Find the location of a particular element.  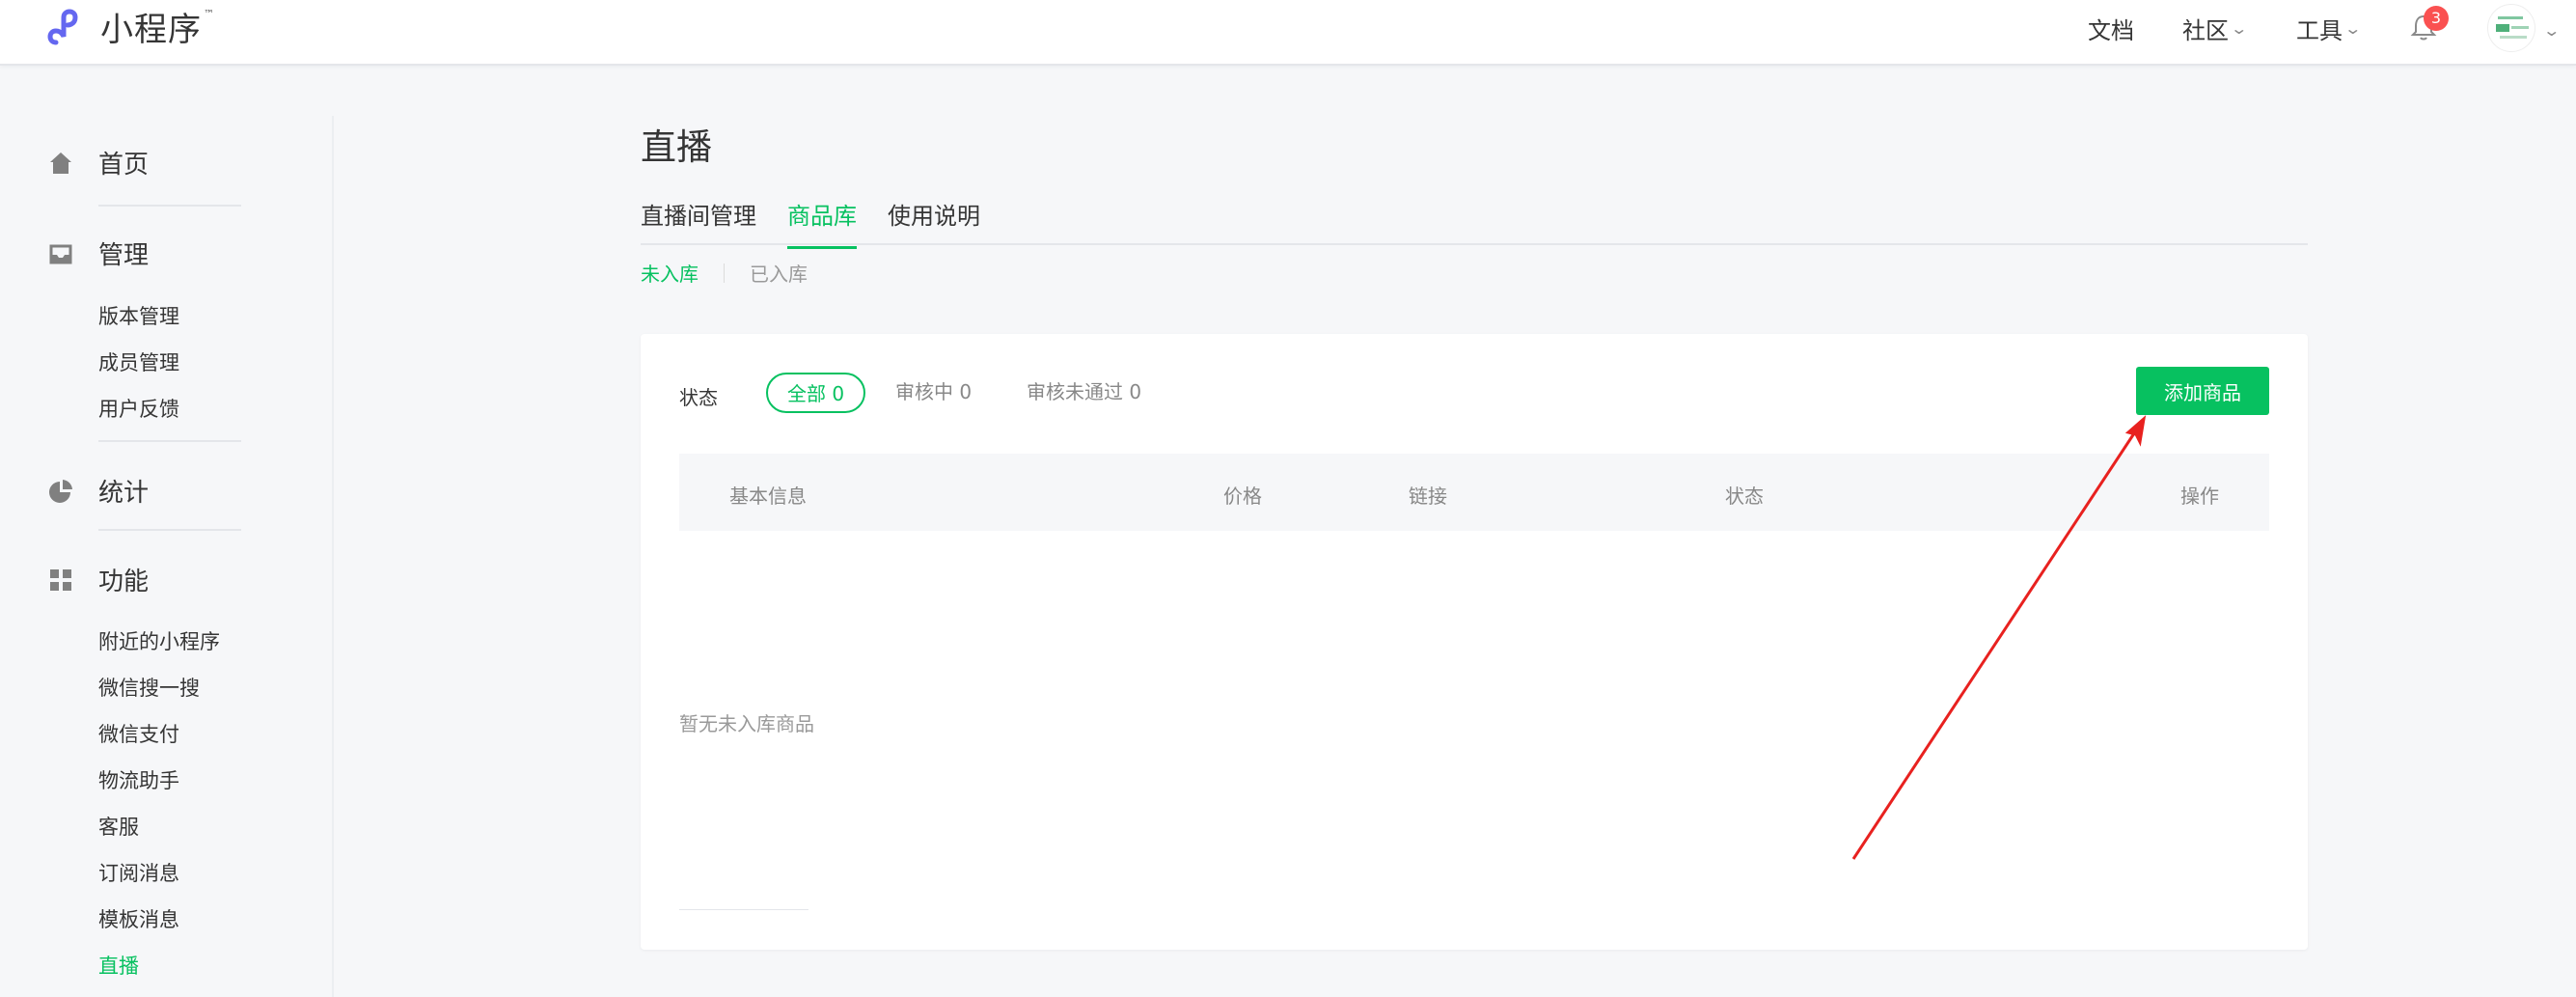

sidebar-item-manage: 管理 is located at coordinates (97, 253).